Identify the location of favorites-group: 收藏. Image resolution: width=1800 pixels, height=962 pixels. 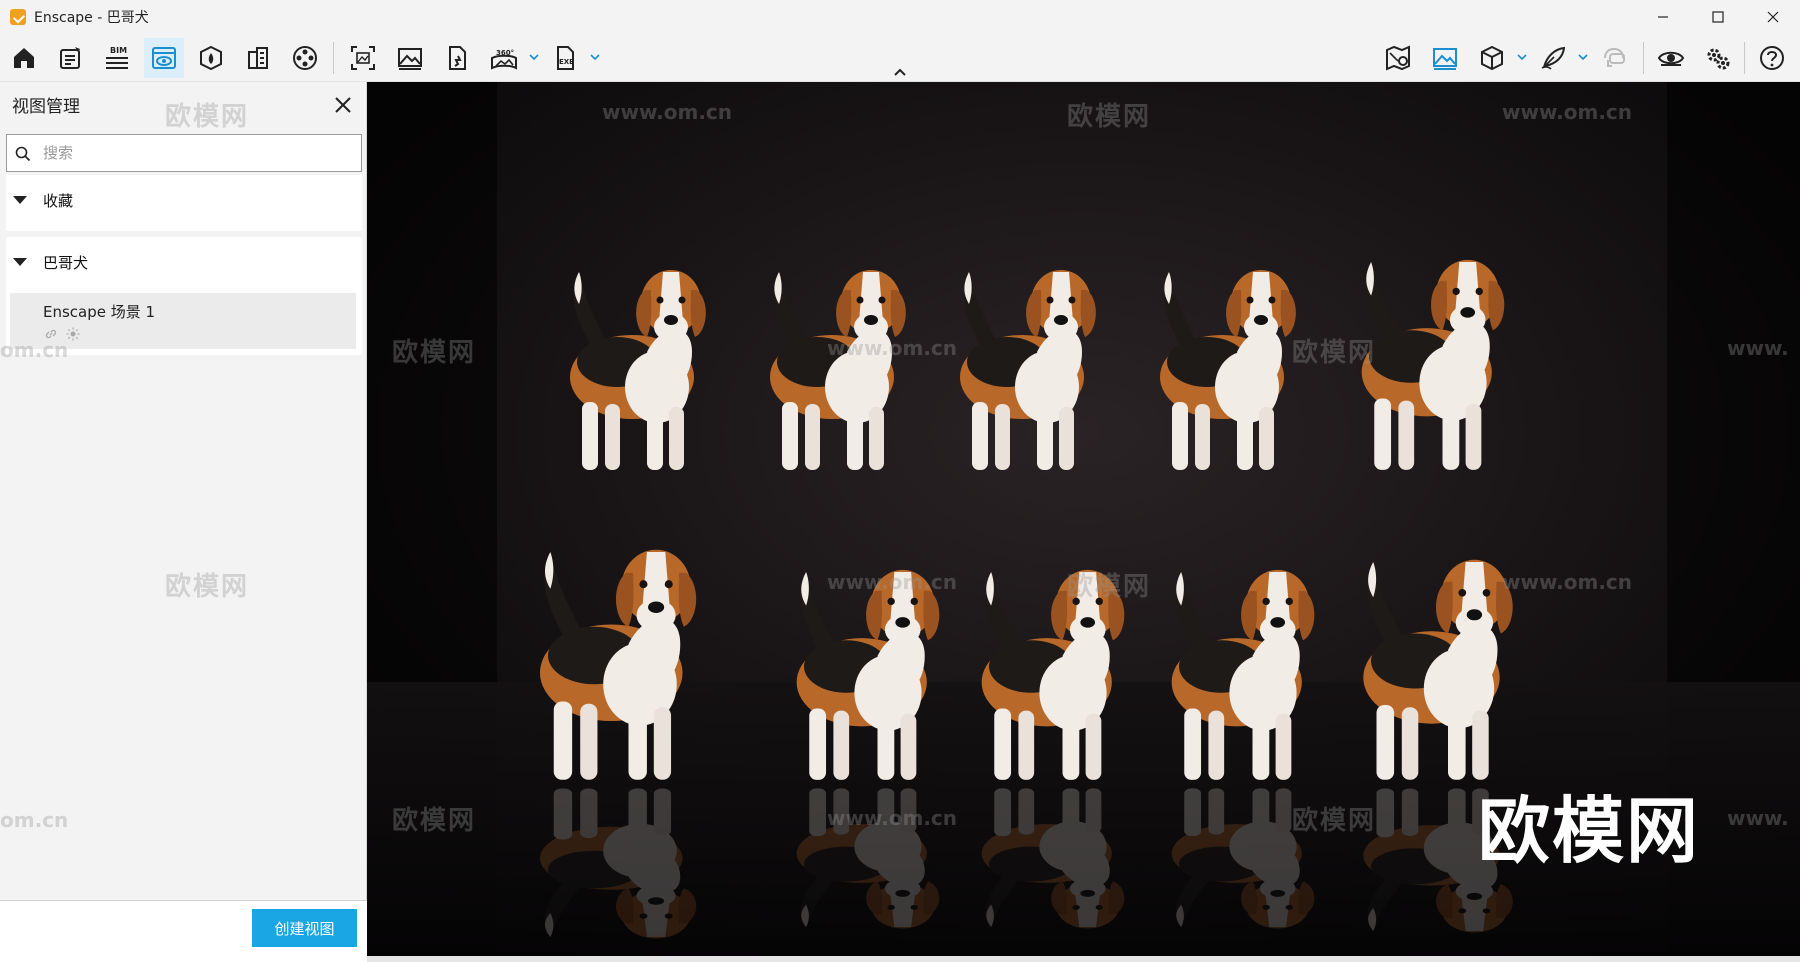
(184, 203).